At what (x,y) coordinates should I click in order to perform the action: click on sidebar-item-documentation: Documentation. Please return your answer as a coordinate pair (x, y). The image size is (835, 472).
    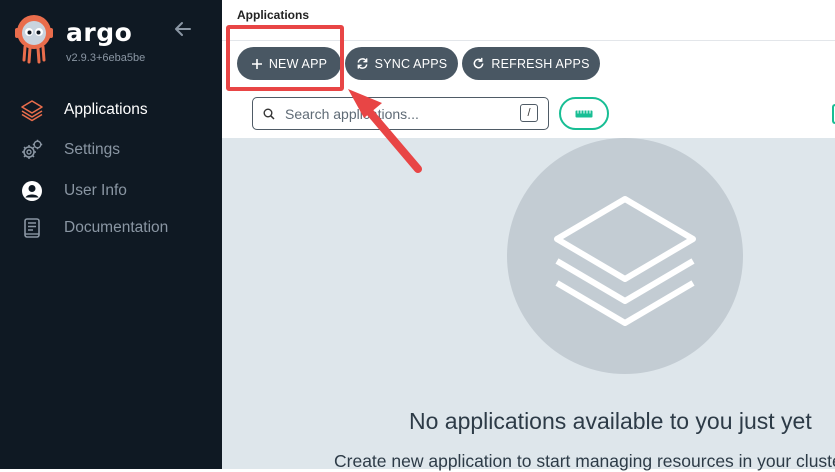
    Looking at the image, I should click on (94, 228).